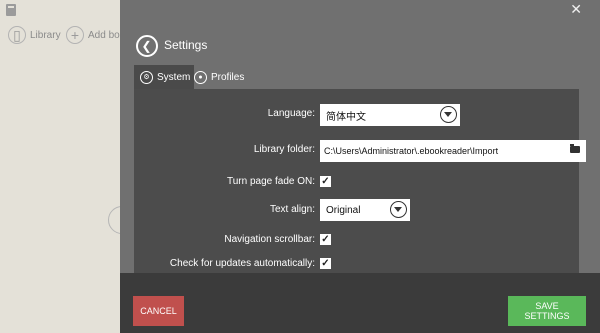  Describe the element at coordinates (356, 265) in the screenshot. I see `check-updates-row: Check for updates automatically: ✓` at that location.